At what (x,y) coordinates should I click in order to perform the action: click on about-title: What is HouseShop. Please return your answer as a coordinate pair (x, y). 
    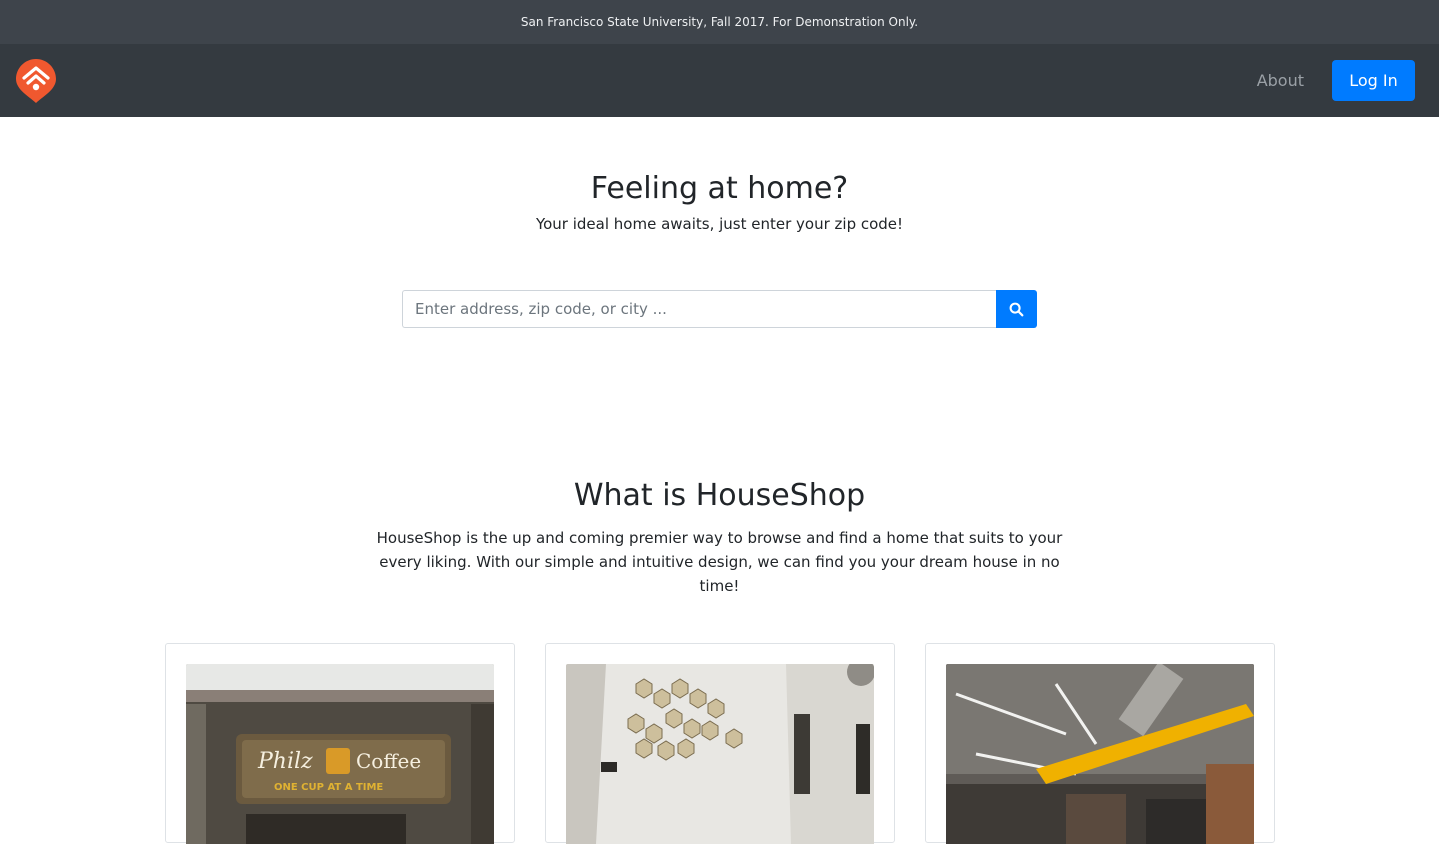
    Looking at the image, I should click on (719, 495).